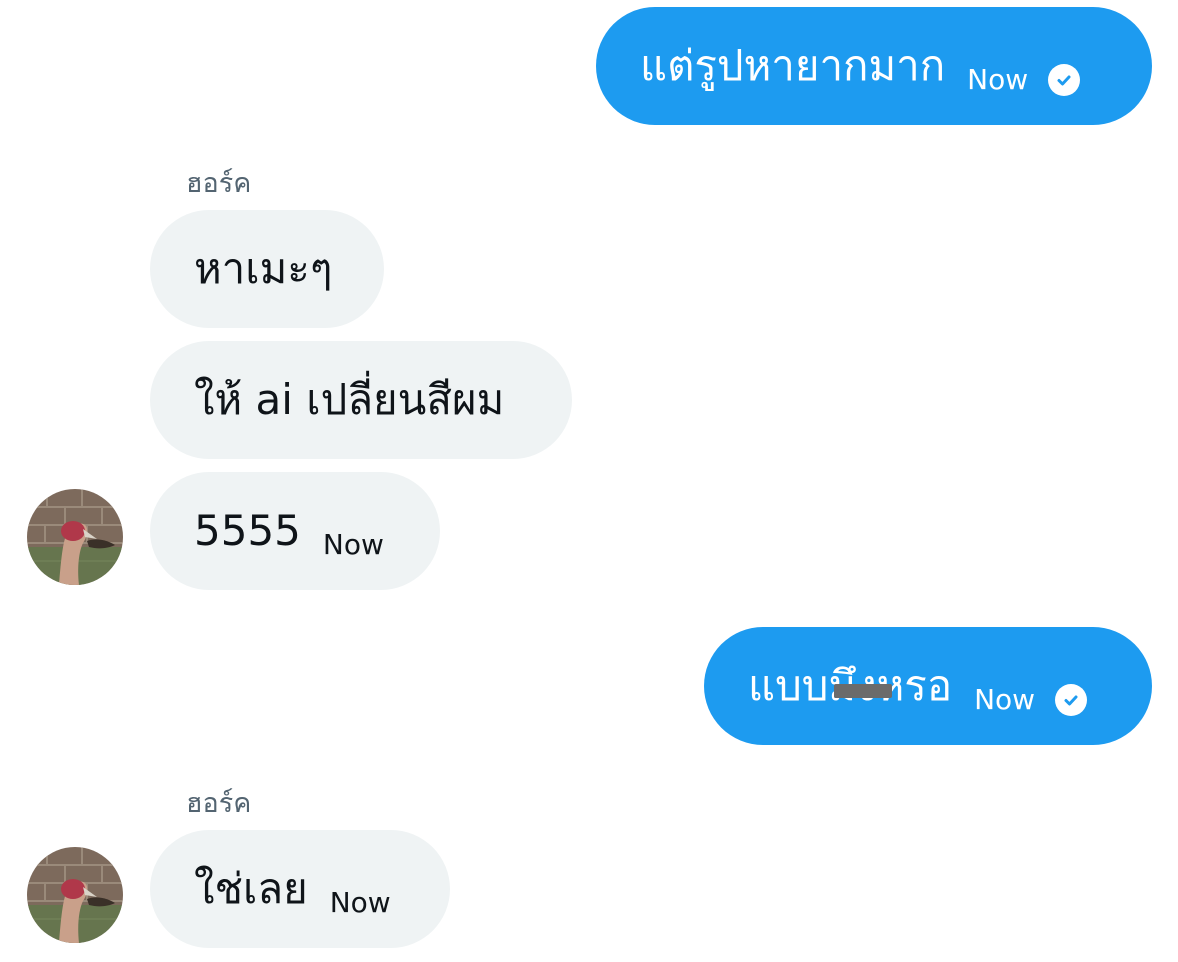 The width and height of the screenshot is (1178, 962). I want to click on message-text: 5555, so click(247, 530).